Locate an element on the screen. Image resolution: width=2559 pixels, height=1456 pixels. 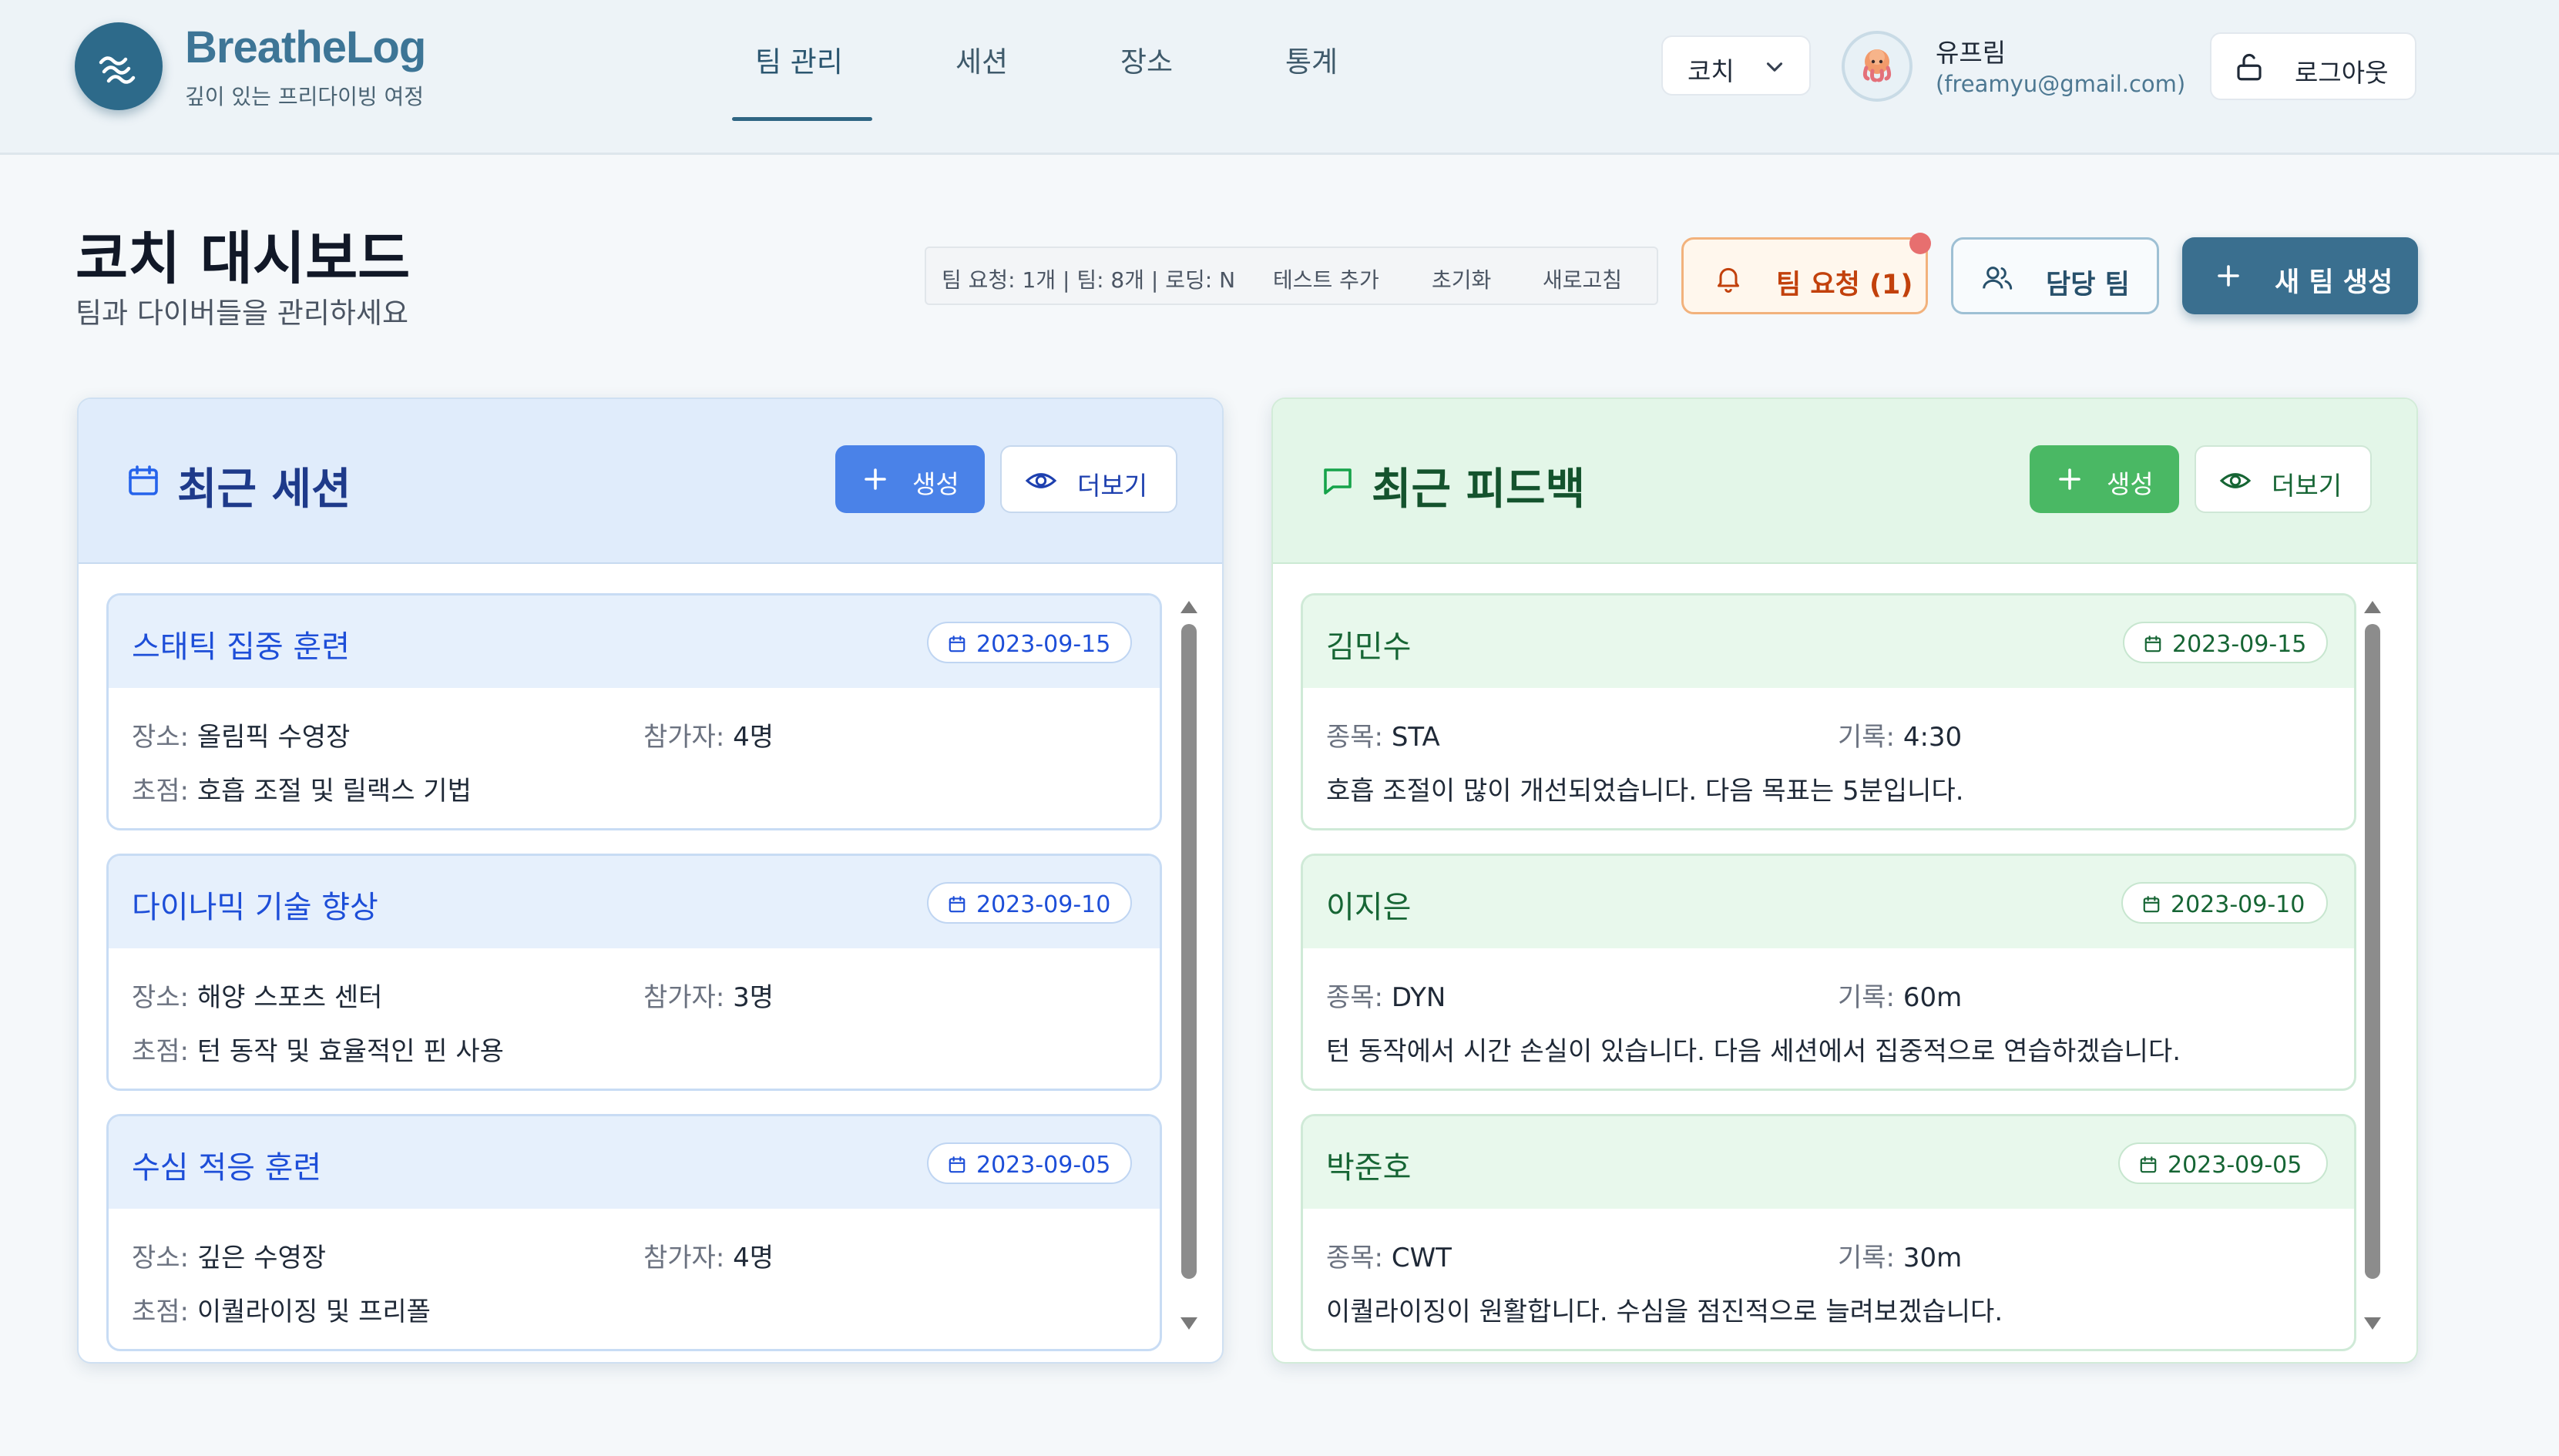
session-participants-row: 참가자: 4명 is located at coordinates (708, 1255).